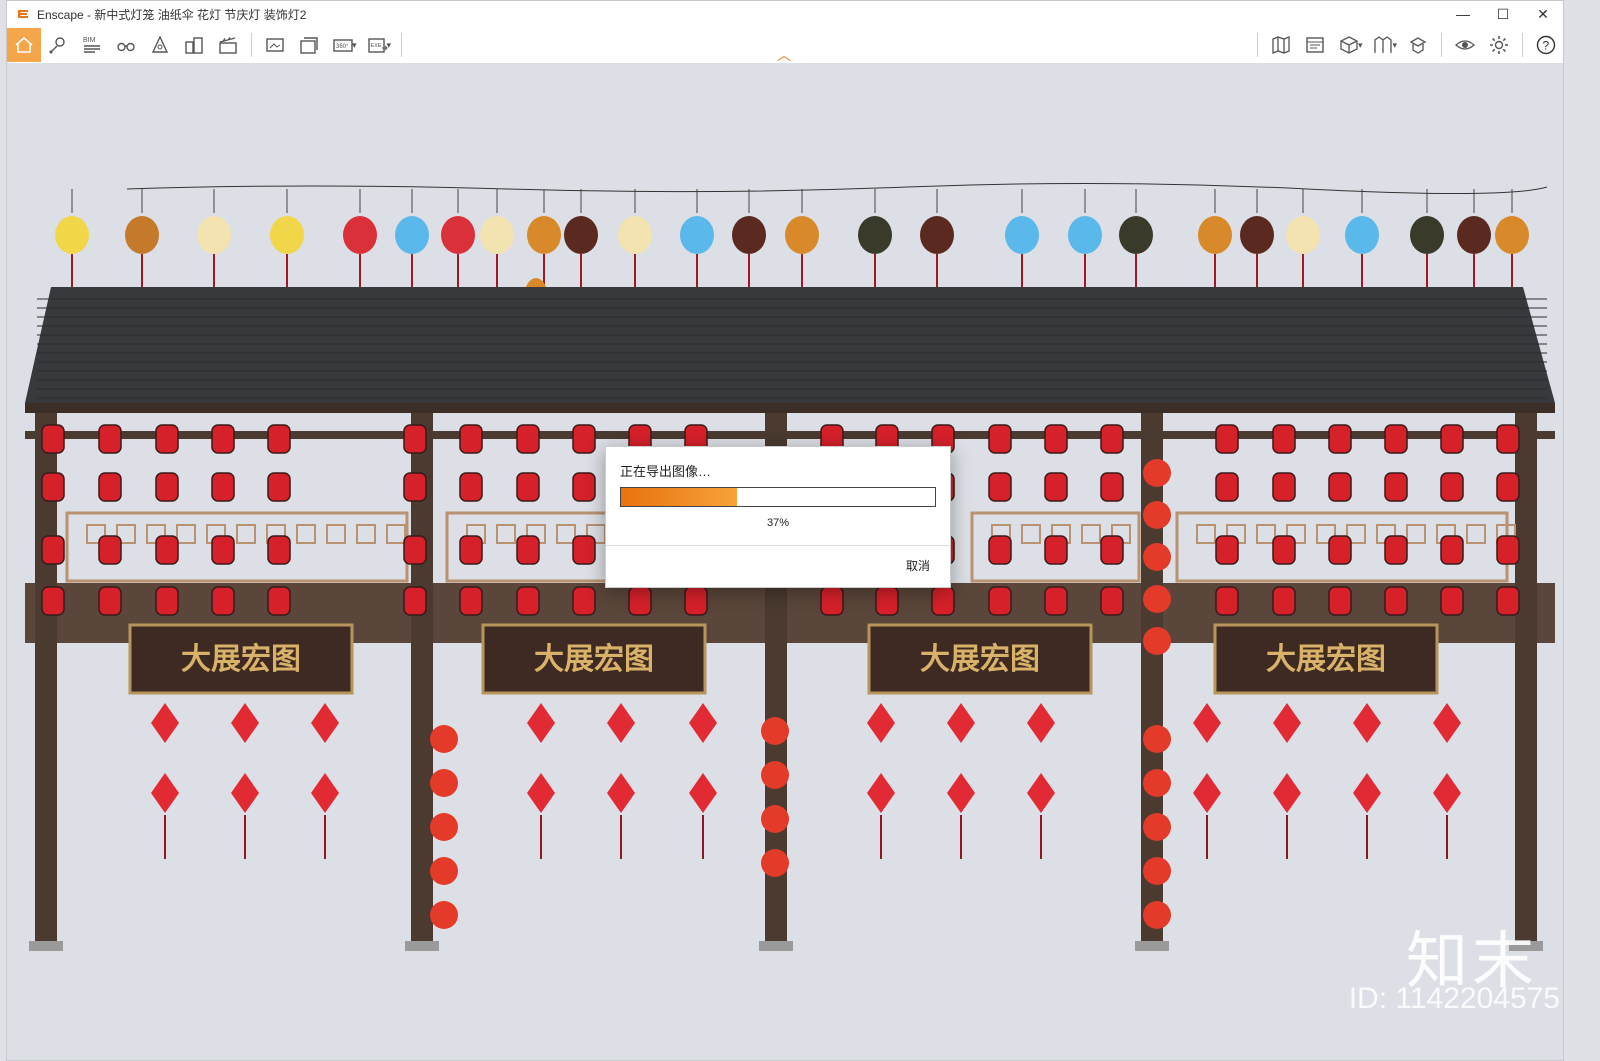 The width and height of the screenshot is (1600, 1061). I want to click on exe-export-icon: EXE, so click(377, 45).